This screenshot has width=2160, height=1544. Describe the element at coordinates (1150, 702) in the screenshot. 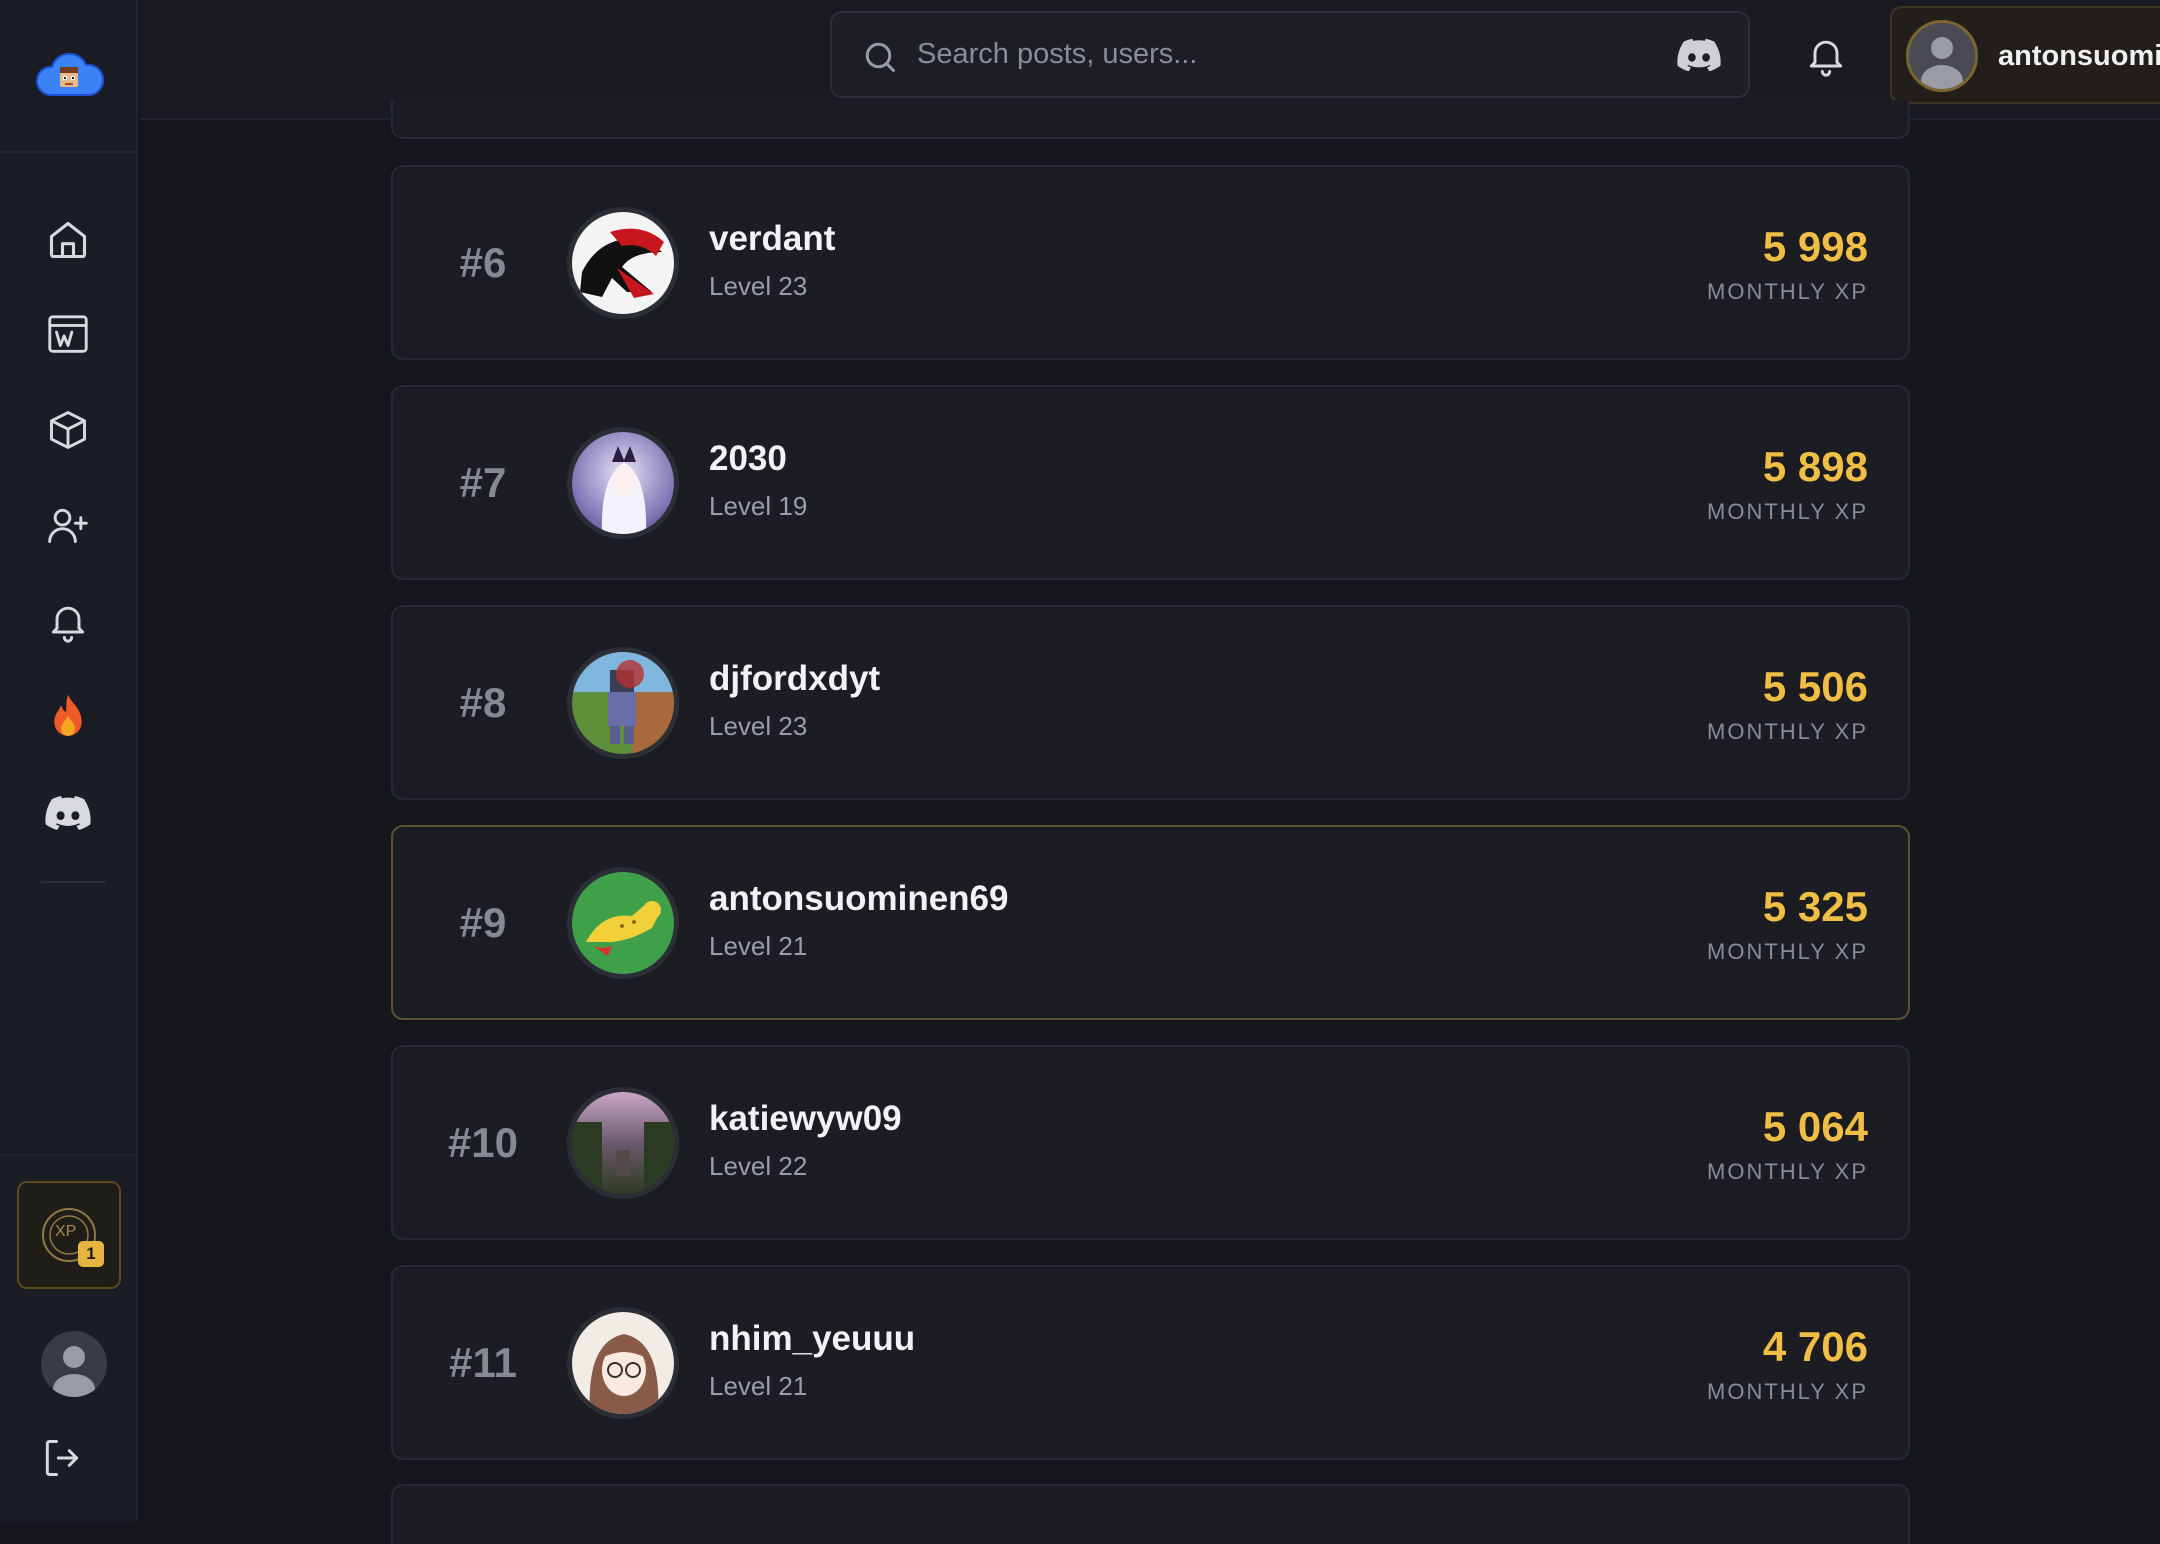

I see `leaderboard-row: #8 djfordxdyt Level 23 5 506 MONTHLY XP` at that location.